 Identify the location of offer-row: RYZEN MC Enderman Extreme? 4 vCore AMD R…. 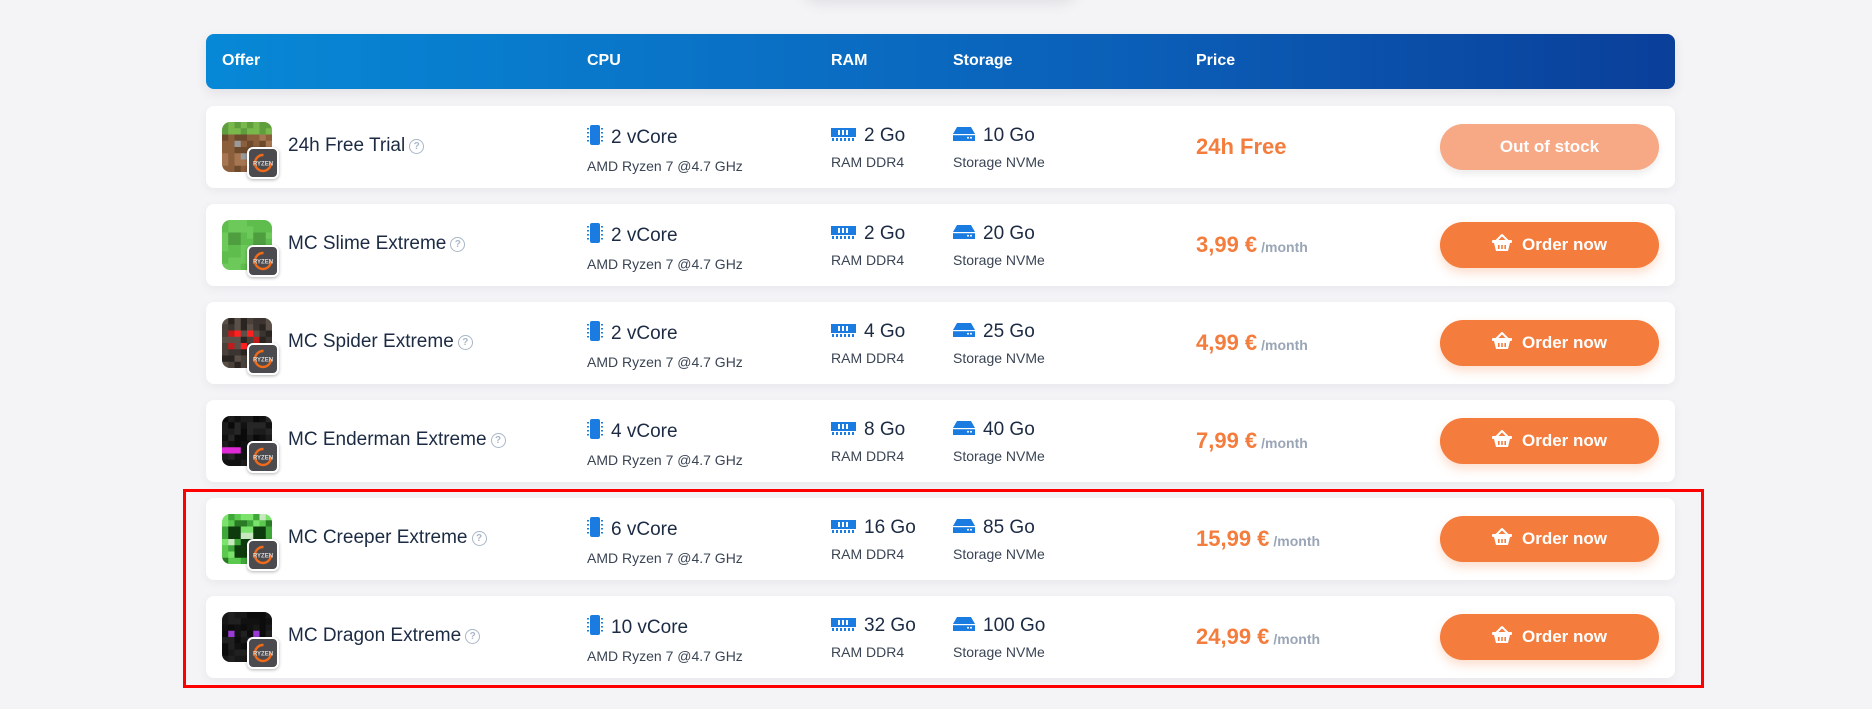
(940, 441).